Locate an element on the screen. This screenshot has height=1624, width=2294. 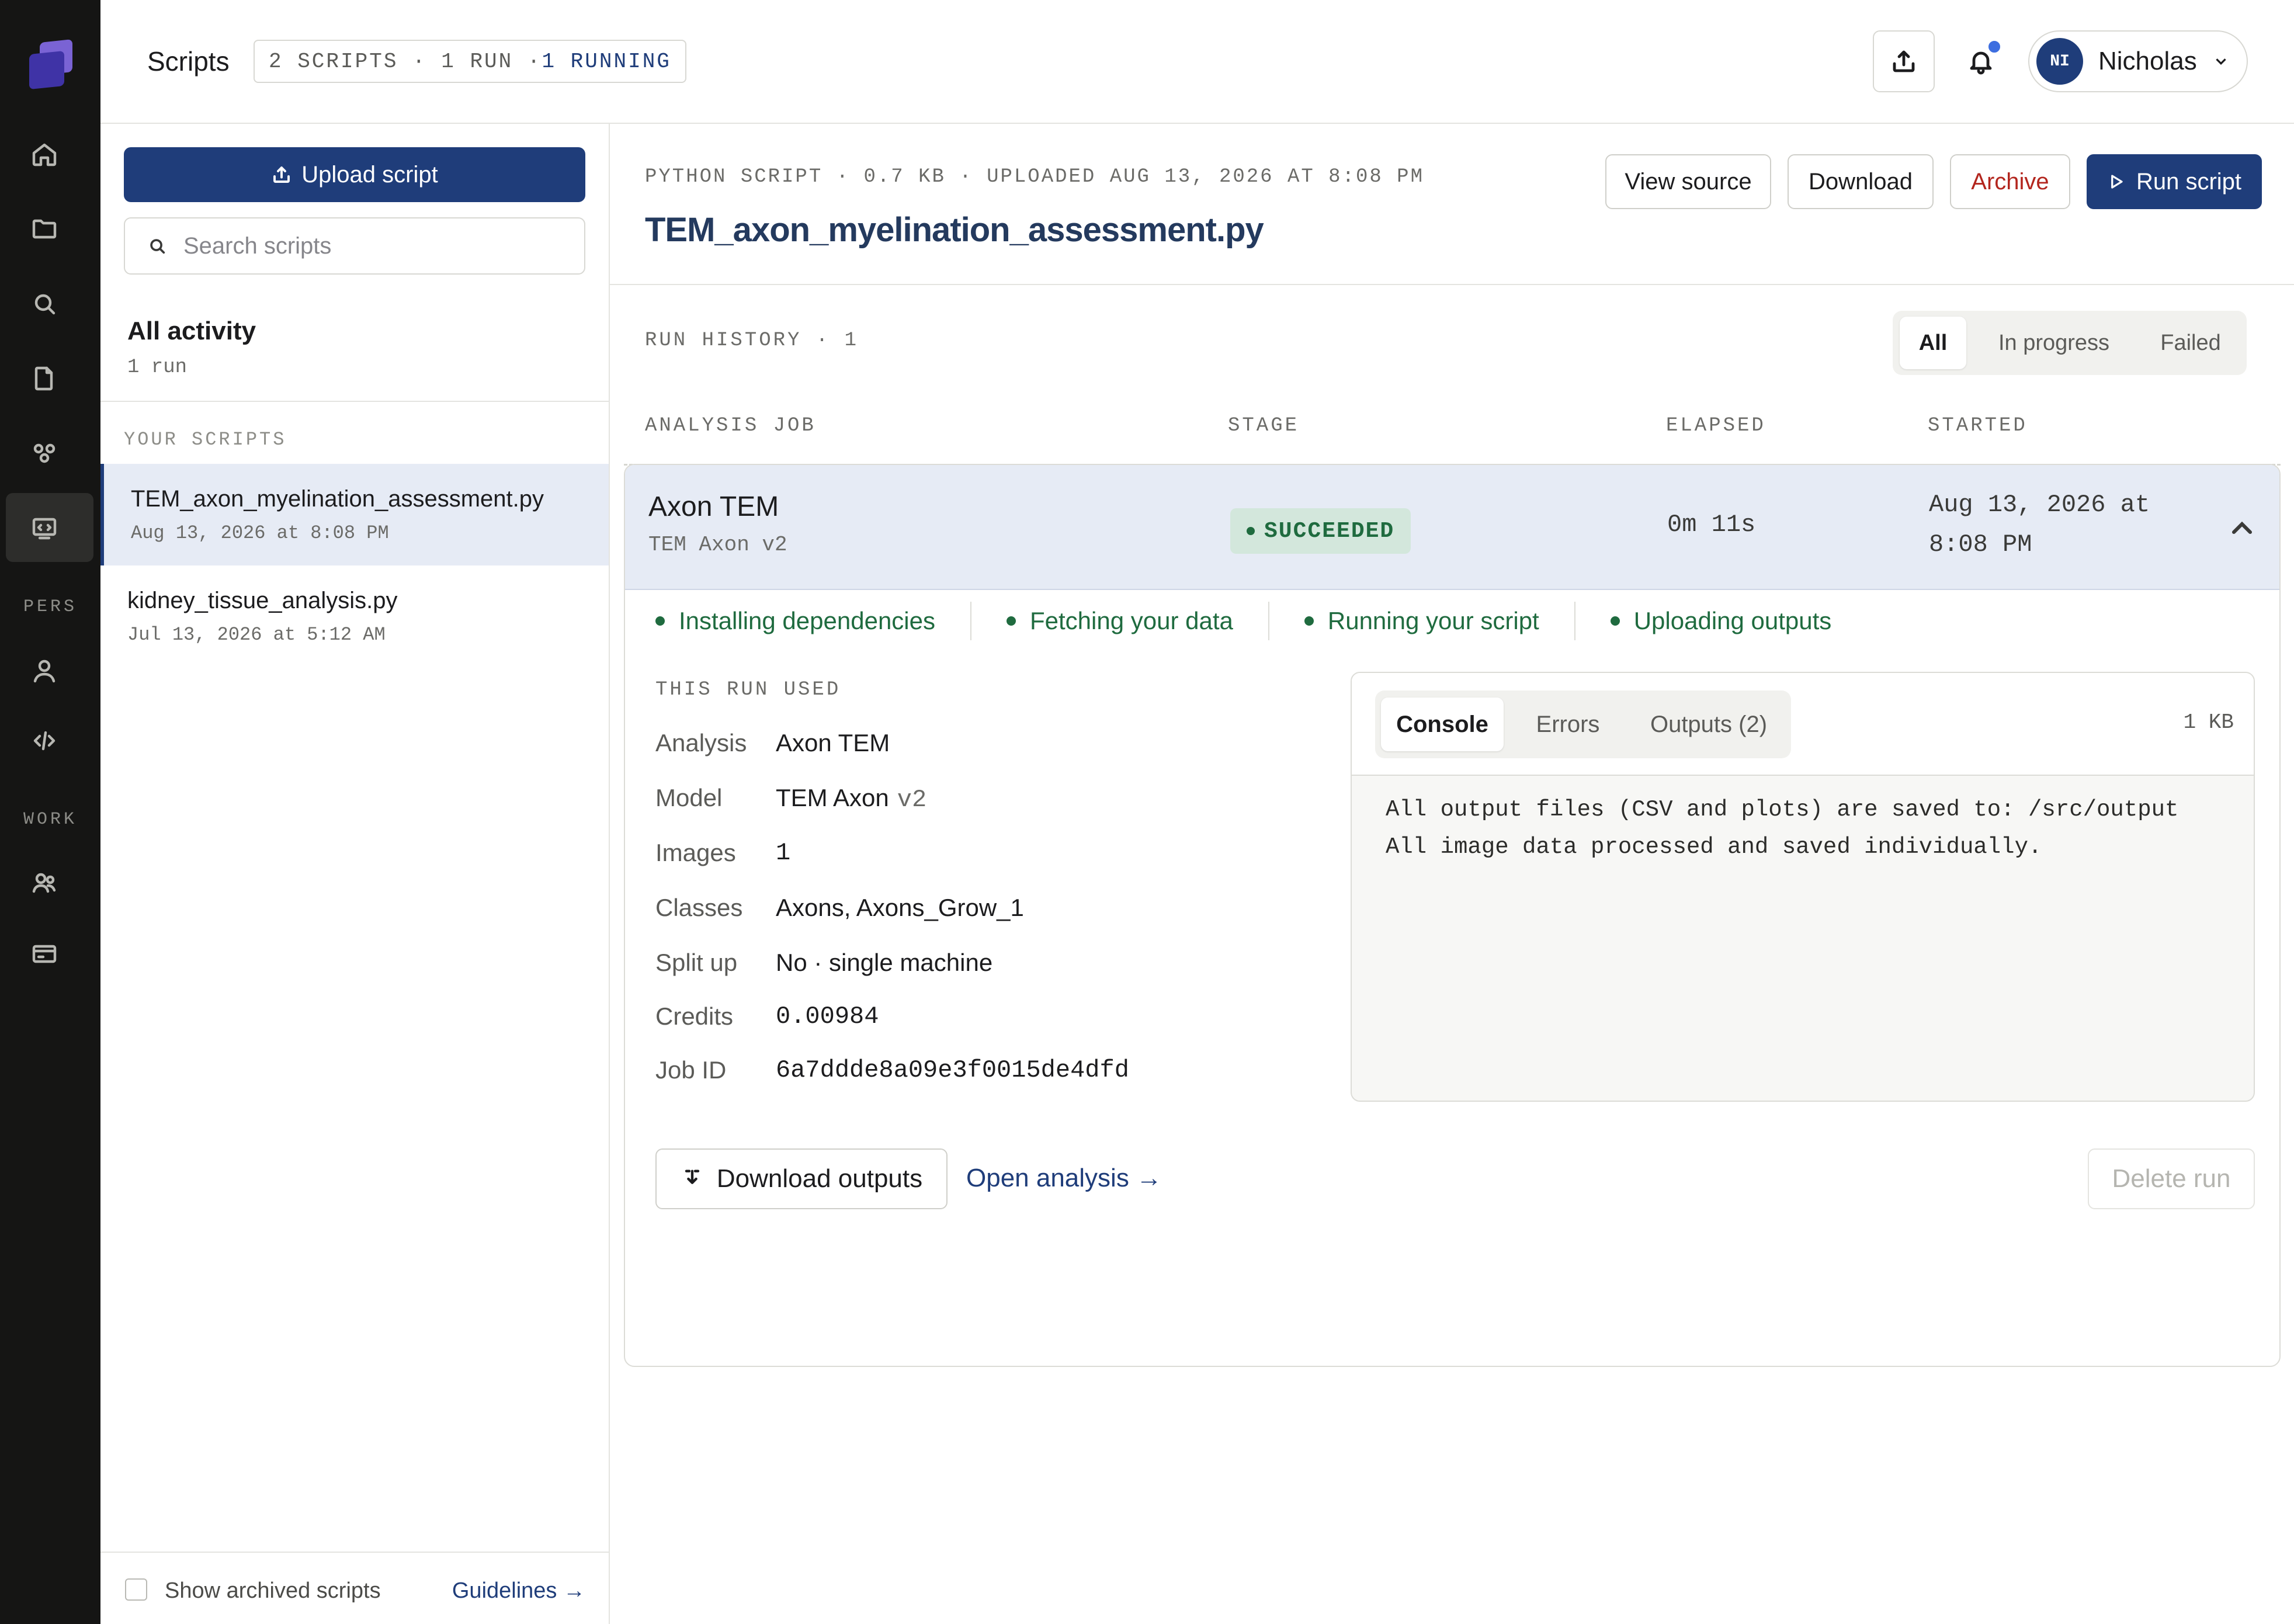
code-icon is located at coordinates (44, 740).